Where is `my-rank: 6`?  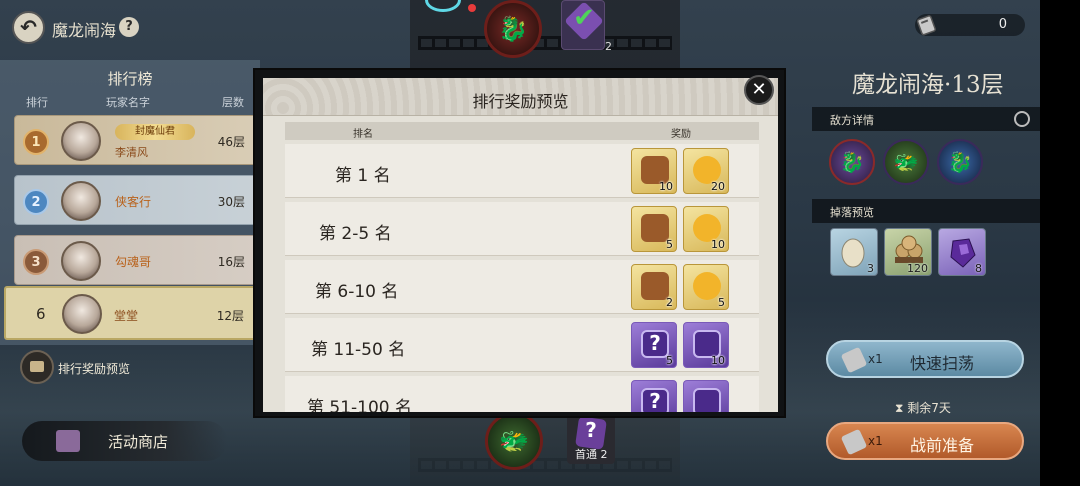
my-rank: 6 is located at coordinates (41, 314).